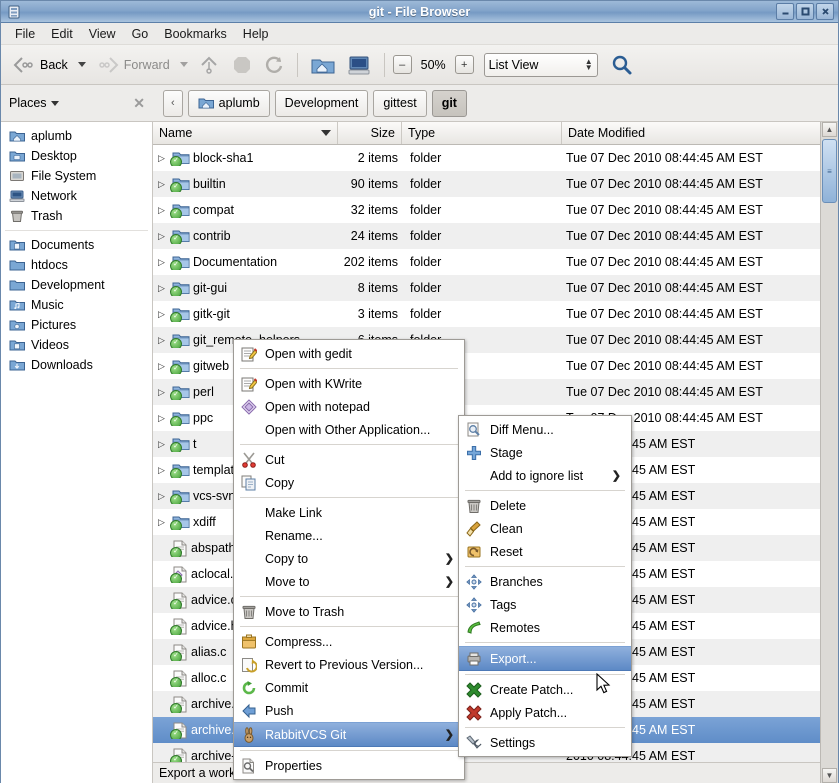 The height and width of the screenshot is (783, 839). What do you see at coordinates (274, 65) in the screenshot?
I see `reload-button` at bounding box center [274, 65].